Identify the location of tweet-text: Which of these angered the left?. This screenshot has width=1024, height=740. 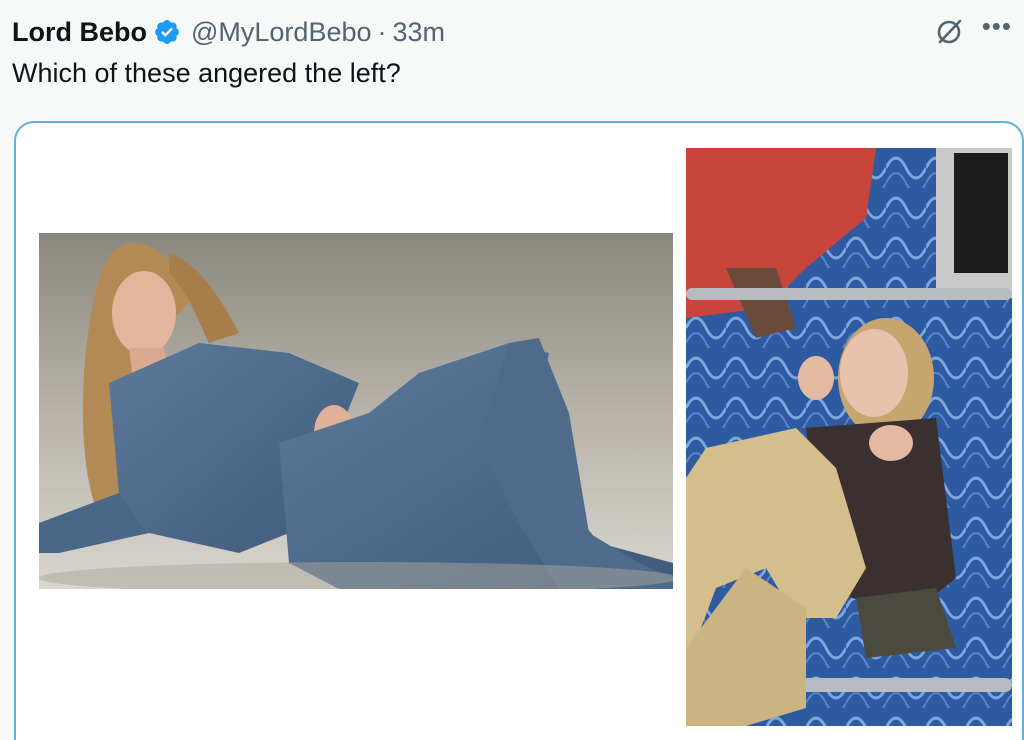
(206, 73).